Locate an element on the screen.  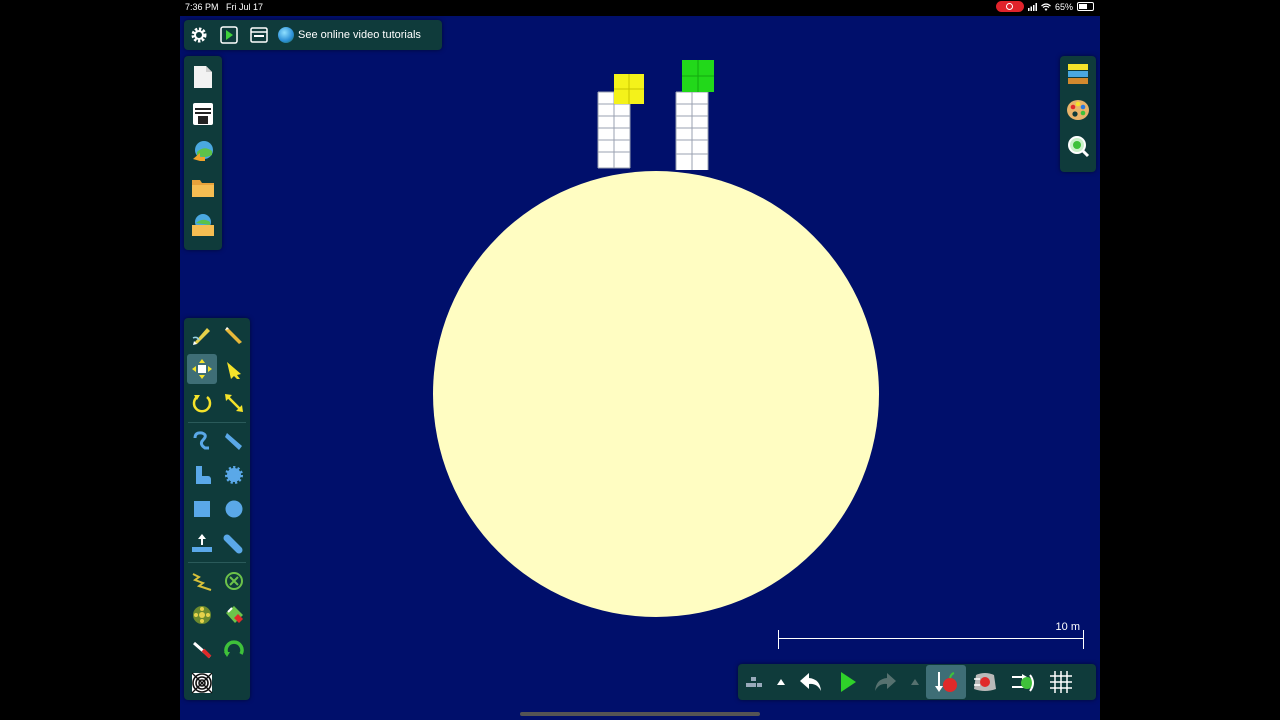
scale-bar-tick-left is located at coordinates (778, 639).